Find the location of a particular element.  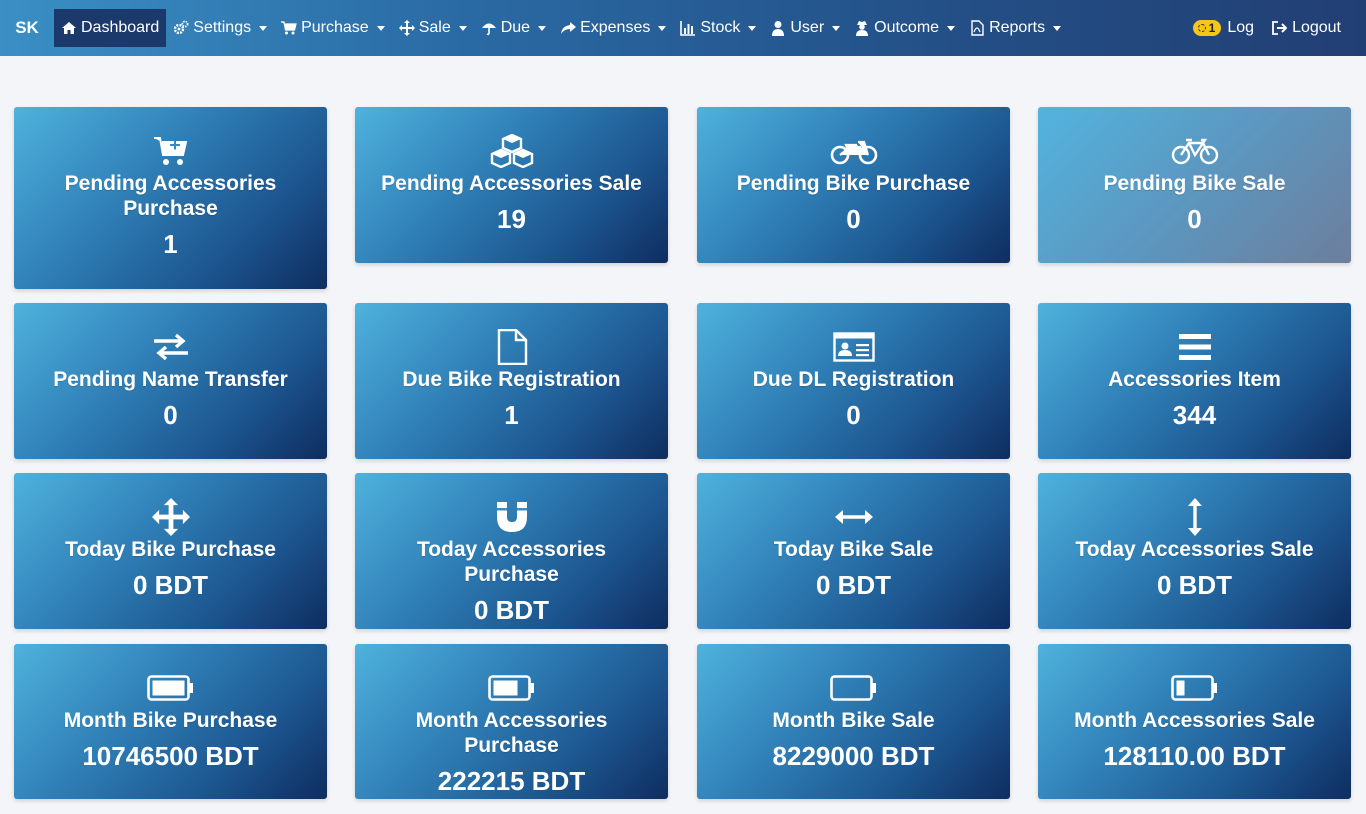

card-pending-bike-purchase: Pending Bike Purchase 0 is located at coordinates (853, 185).